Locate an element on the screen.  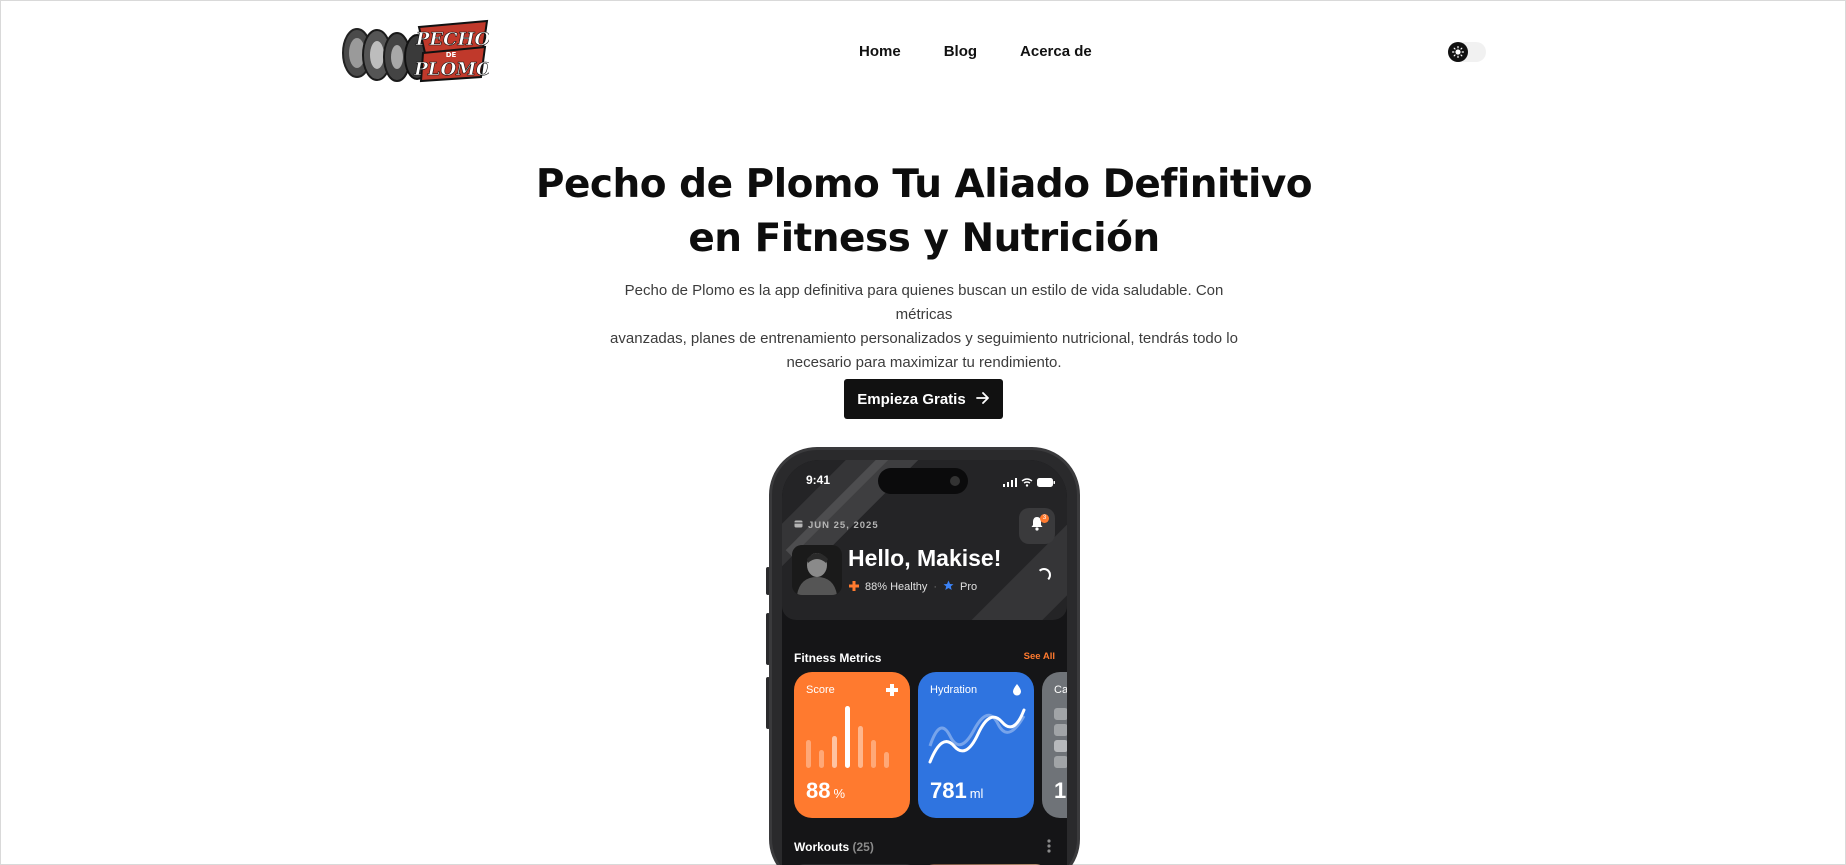
status-time: 9:41 is located at coordinates (818, 480).